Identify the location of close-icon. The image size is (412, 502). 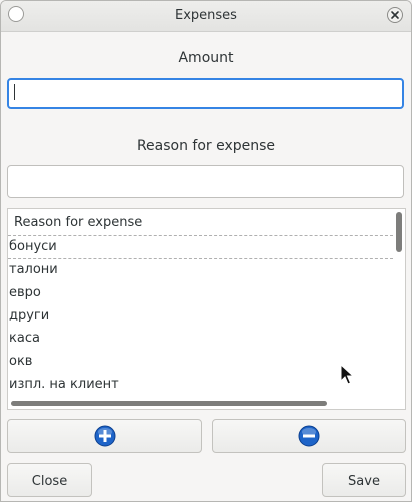
(395, 15).